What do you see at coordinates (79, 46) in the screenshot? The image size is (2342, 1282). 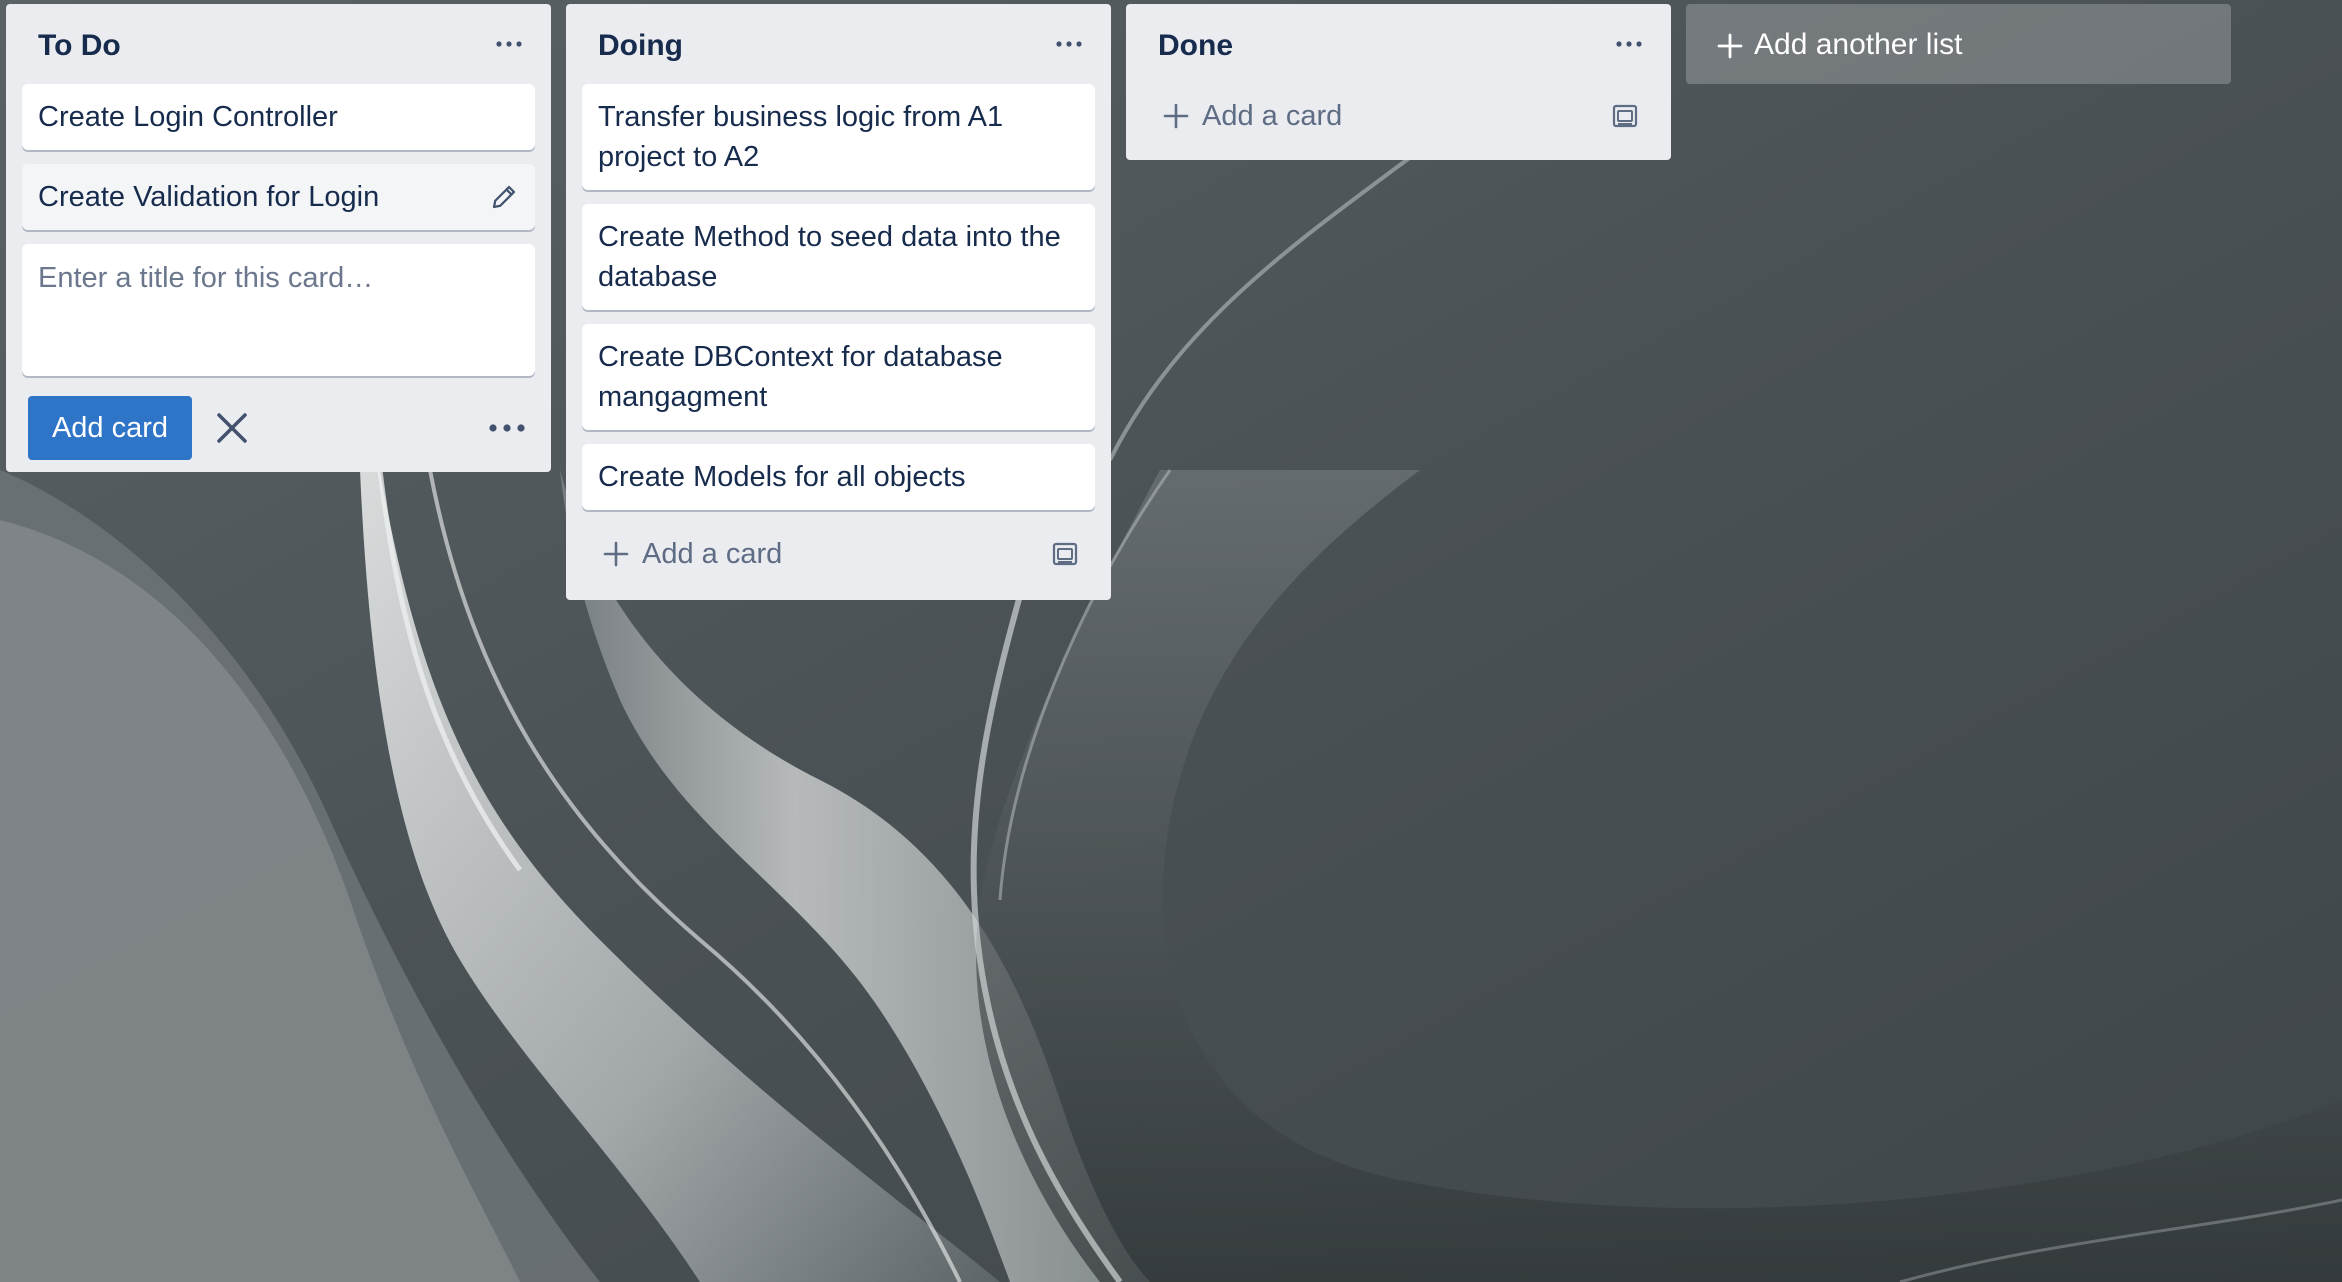 I see `list-title: To Do` at bounding box center [79, 46].